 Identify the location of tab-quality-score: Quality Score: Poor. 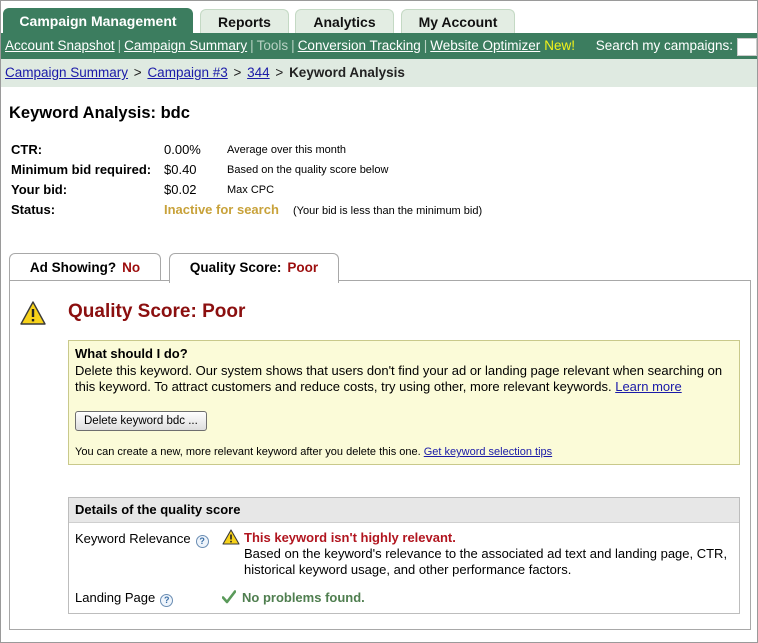
(254, 268).